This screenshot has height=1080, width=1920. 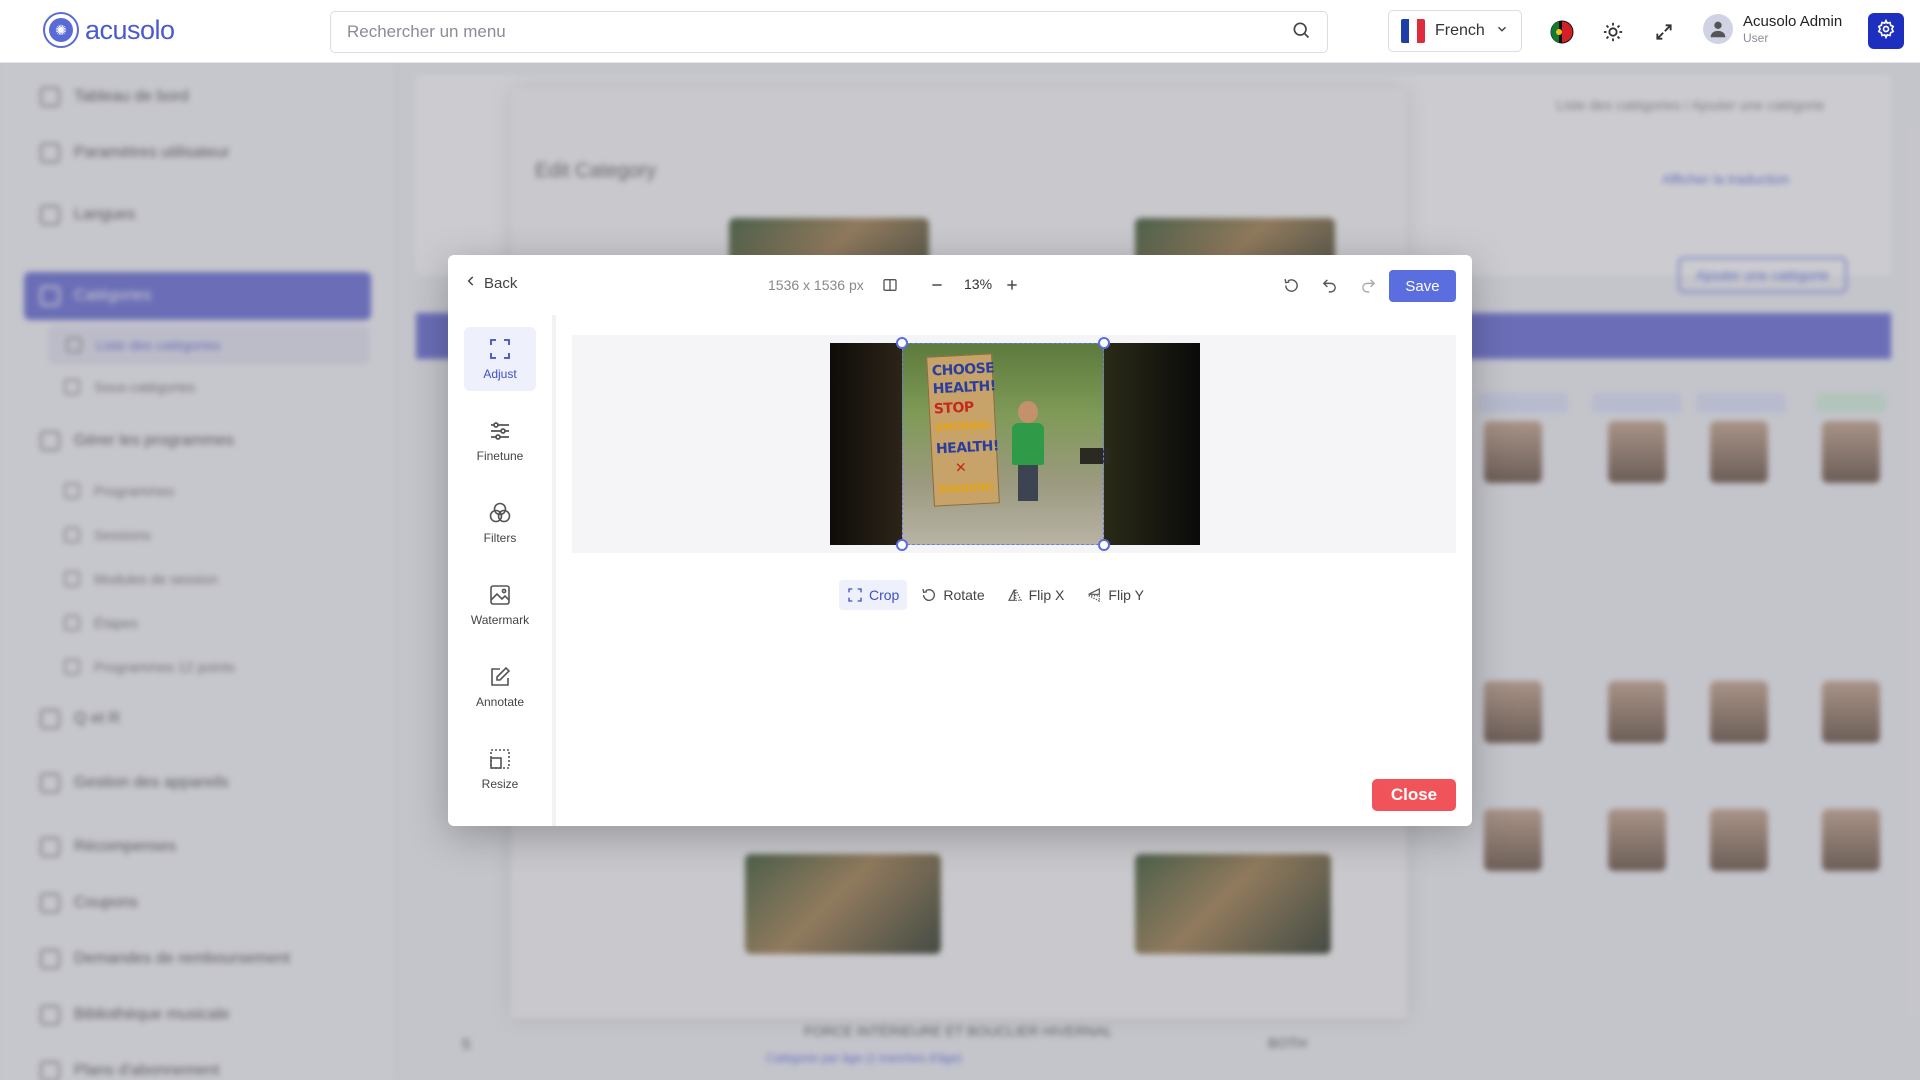 I want to click on user-avatar-icon, so click(x=1718, y=29).